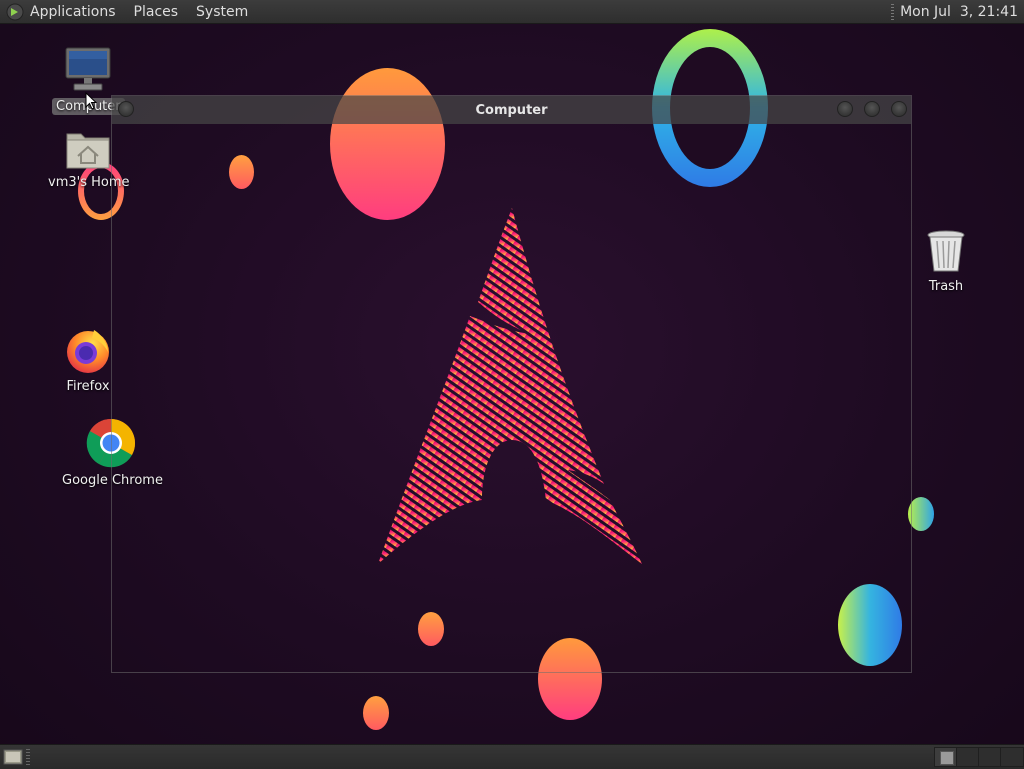 This screenshot has height=769, width=1024. What do you see at coordinates (946, 286) in the screenshot?
I see `desktop-icon-label: Trash` at bounding box center [946, 286].